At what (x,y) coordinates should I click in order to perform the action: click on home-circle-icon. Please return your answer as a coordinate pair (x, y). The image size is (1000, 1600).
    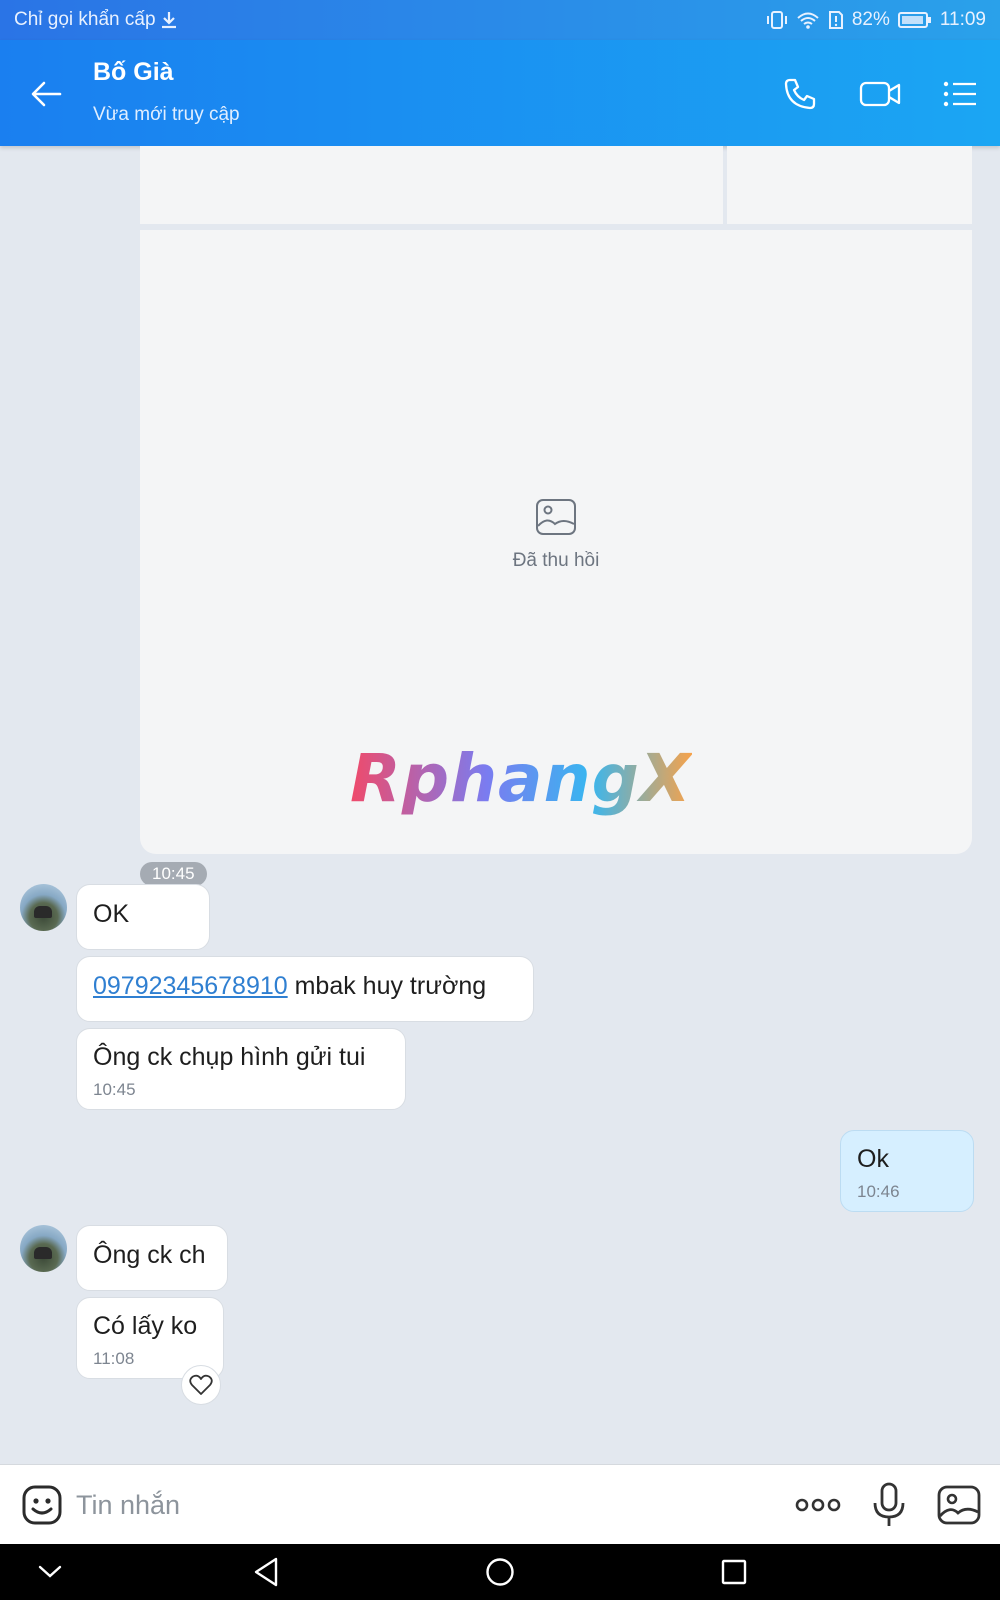
    Looking at the image, I should click on (500, 1572).